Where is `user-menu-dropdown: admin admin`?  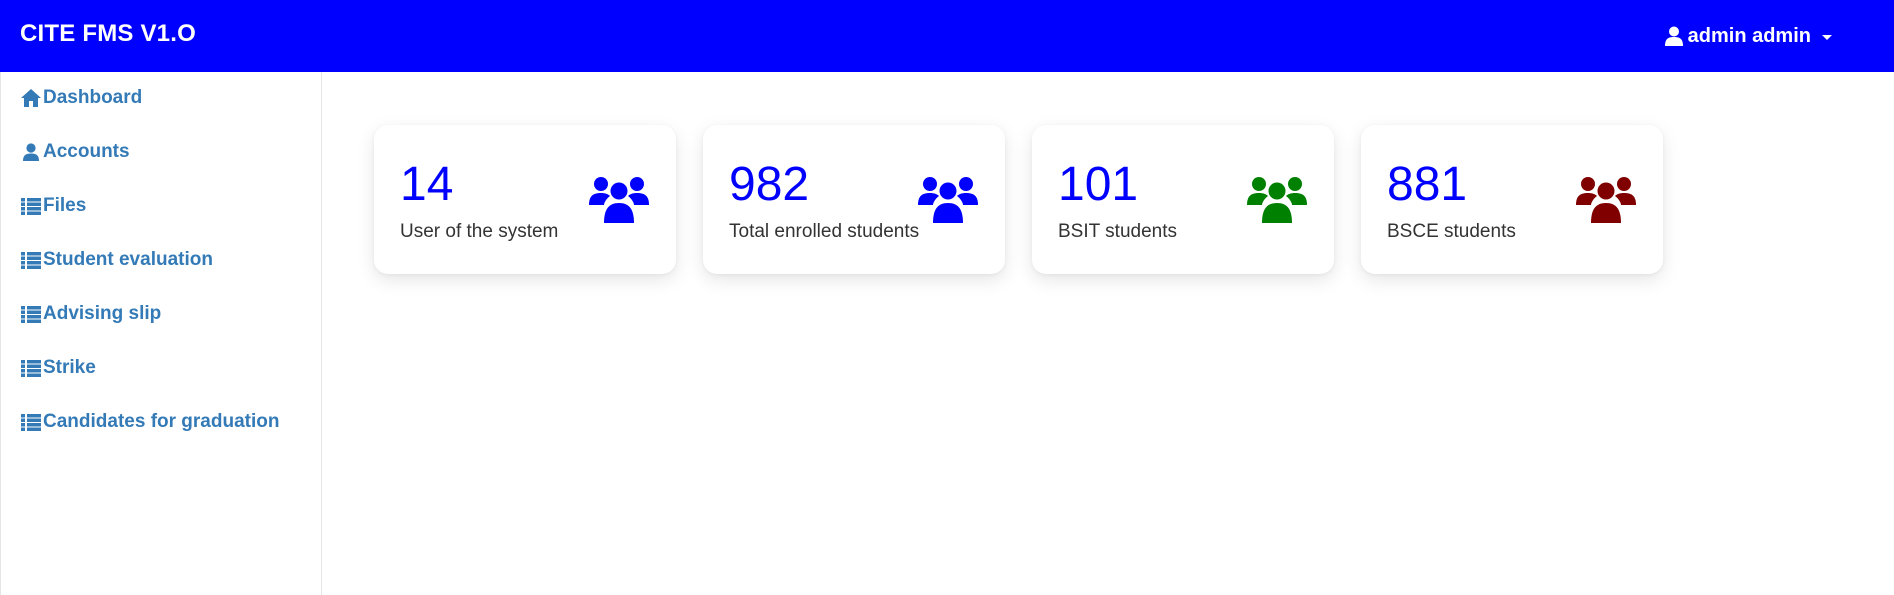
user-menu-dropdown: admin admin is located at coordinates (1748, 36).